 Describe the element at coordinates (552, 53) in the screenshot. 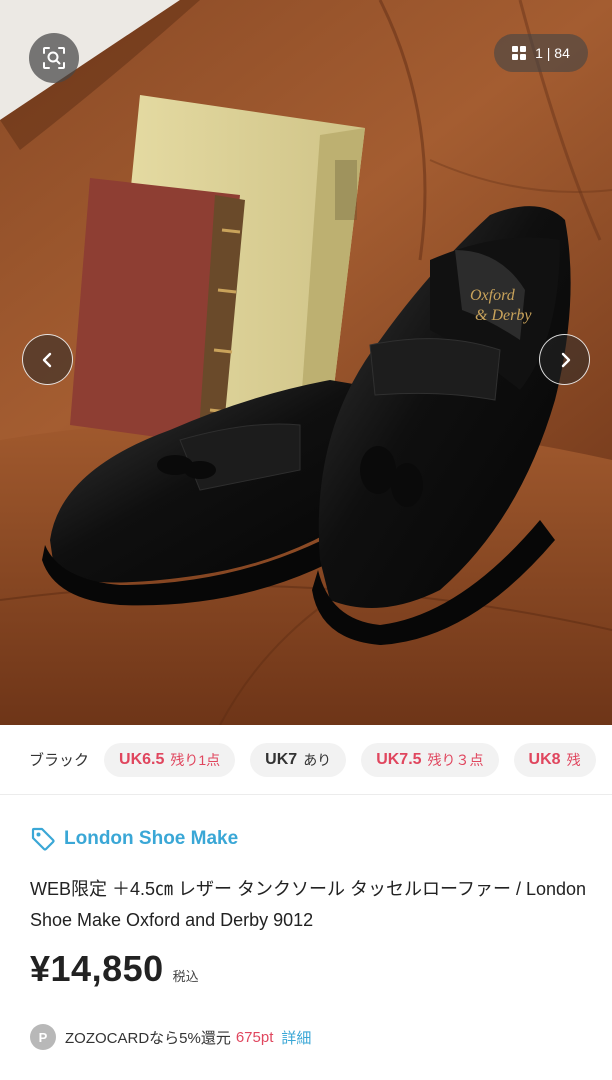

I see `image-counter-text: 1 | 84` at that location.